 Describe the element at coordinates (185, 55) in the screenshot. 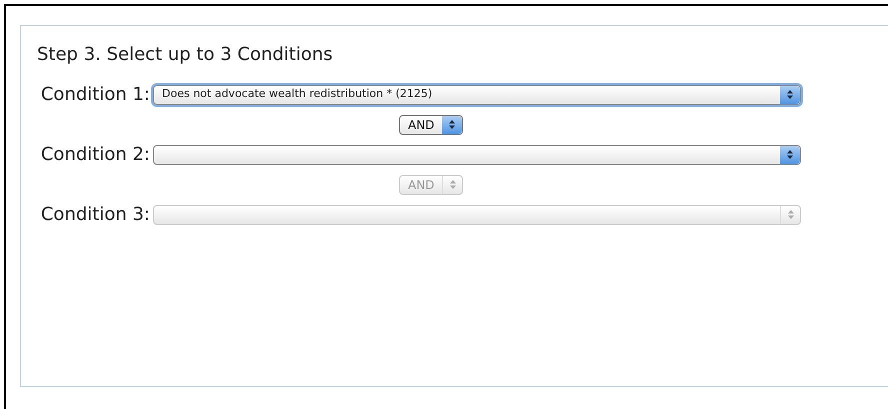

I see `step-heading: Step 3. Select up to 3 Conditions` at that location.